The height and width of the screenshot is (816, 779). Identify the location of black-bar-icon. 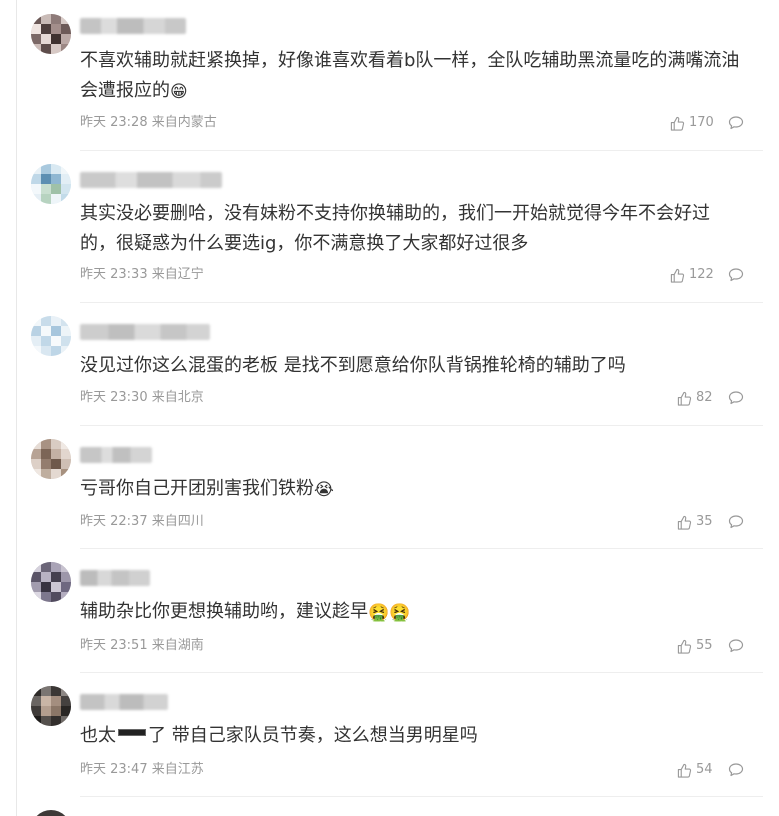
(132, 732).